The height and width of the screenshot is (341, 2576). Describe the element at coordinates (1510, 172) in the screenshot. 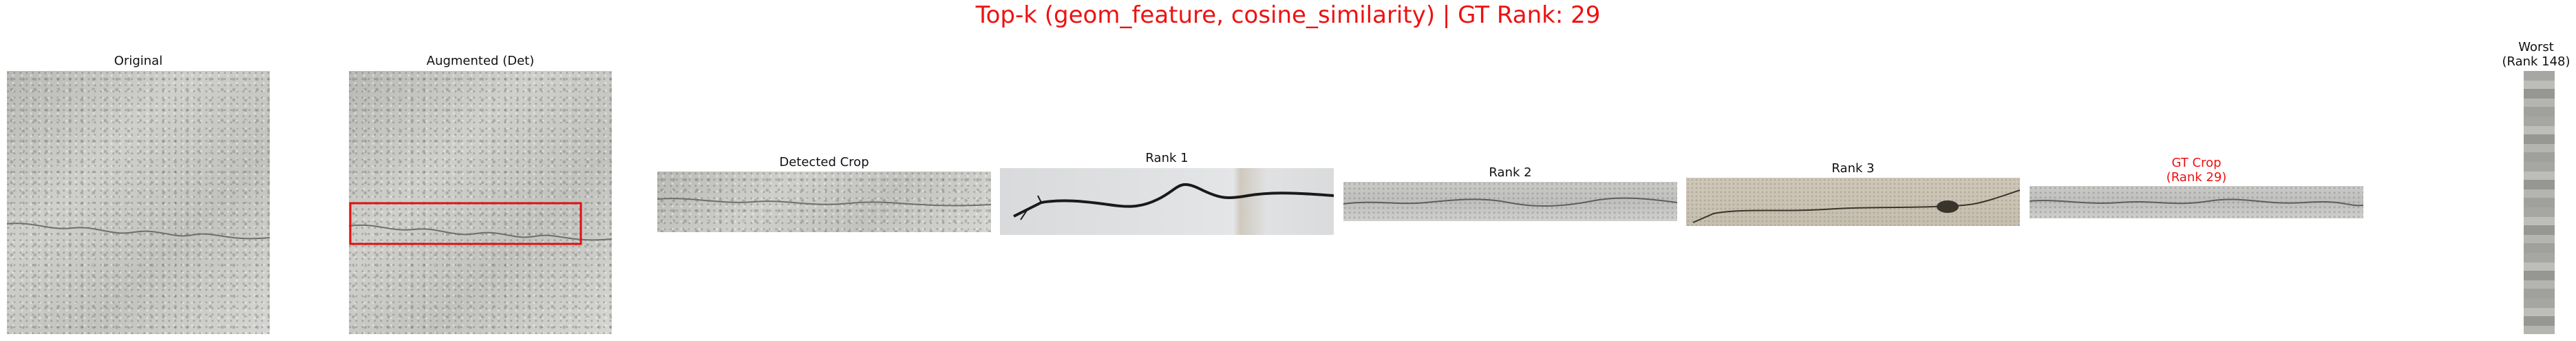

I see `rank-2-label: Rank 2` at that location.